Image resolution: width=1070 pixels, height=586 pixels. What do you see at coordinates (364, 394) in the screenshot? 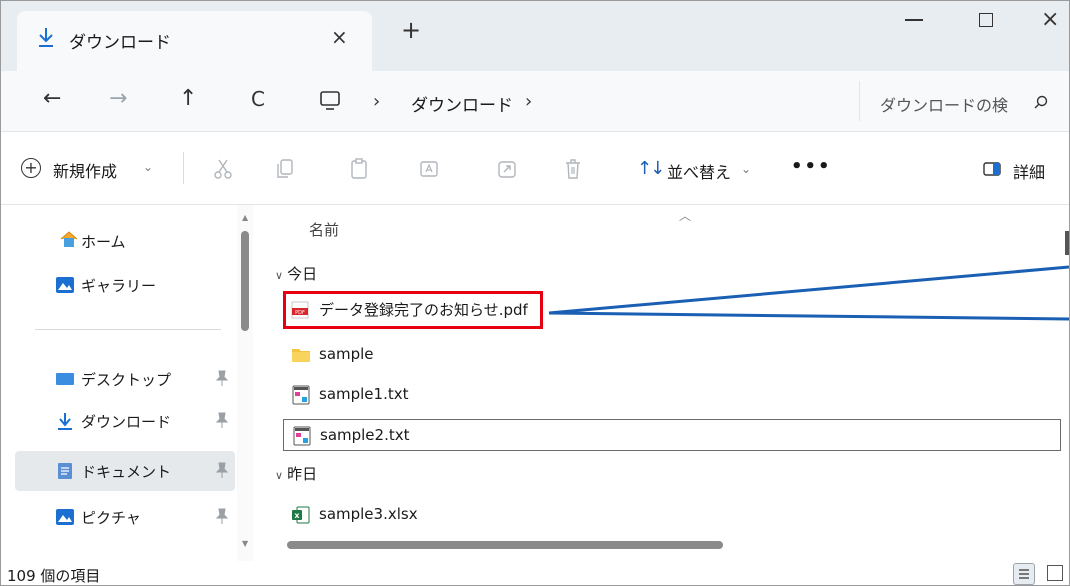
I see `file-name: sample1.txt` at bounding box center [364, 394].